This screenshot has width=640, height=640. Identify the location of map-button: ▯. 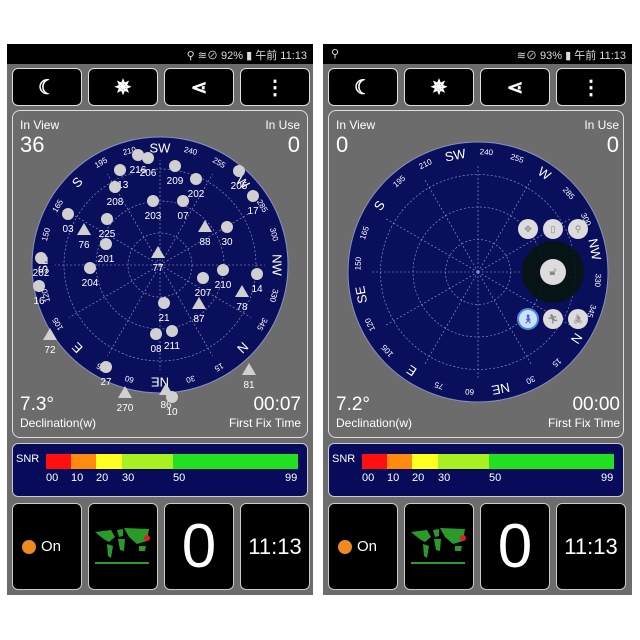
(553, 229).